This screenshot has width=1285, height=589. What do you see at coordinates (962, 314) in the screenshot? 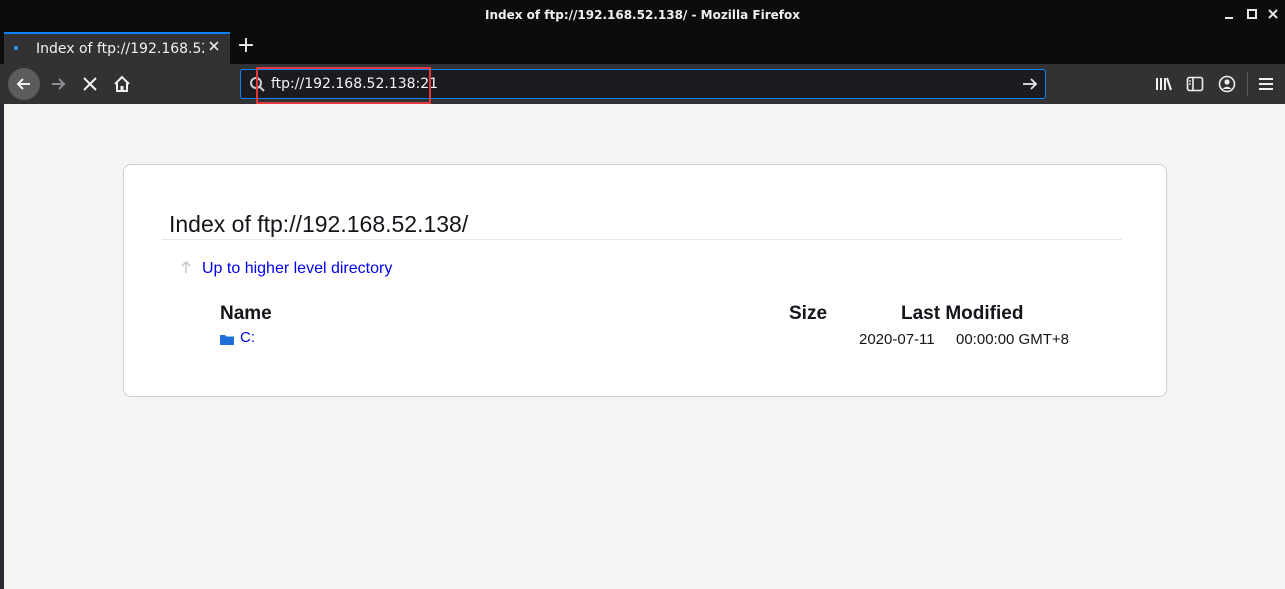
I see `column-header-modified: Last Modified` at bounding box center [962, 314].